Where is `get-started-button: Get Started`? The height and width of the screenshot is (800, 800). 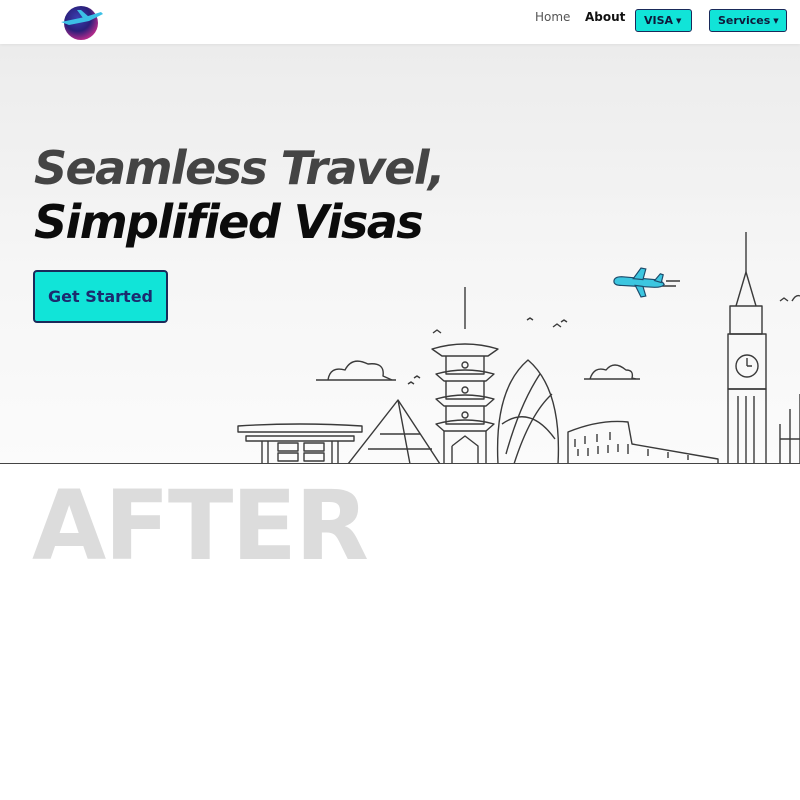
get-started-button: Get Started is located at coordinates (100, 296).